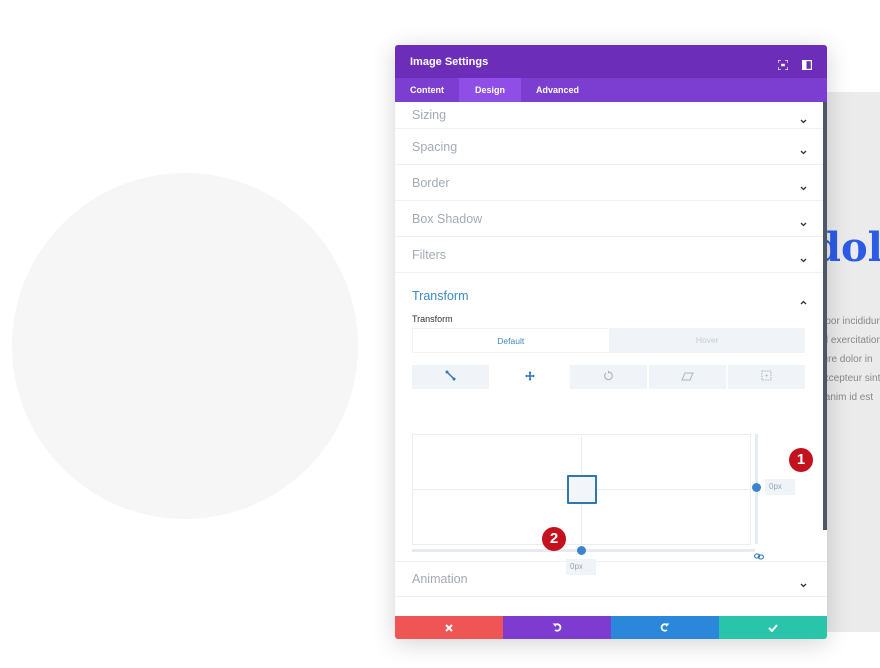 This screenshot has height=668, width=880. I want to click on toggle-label: Border, so click(431, 182).